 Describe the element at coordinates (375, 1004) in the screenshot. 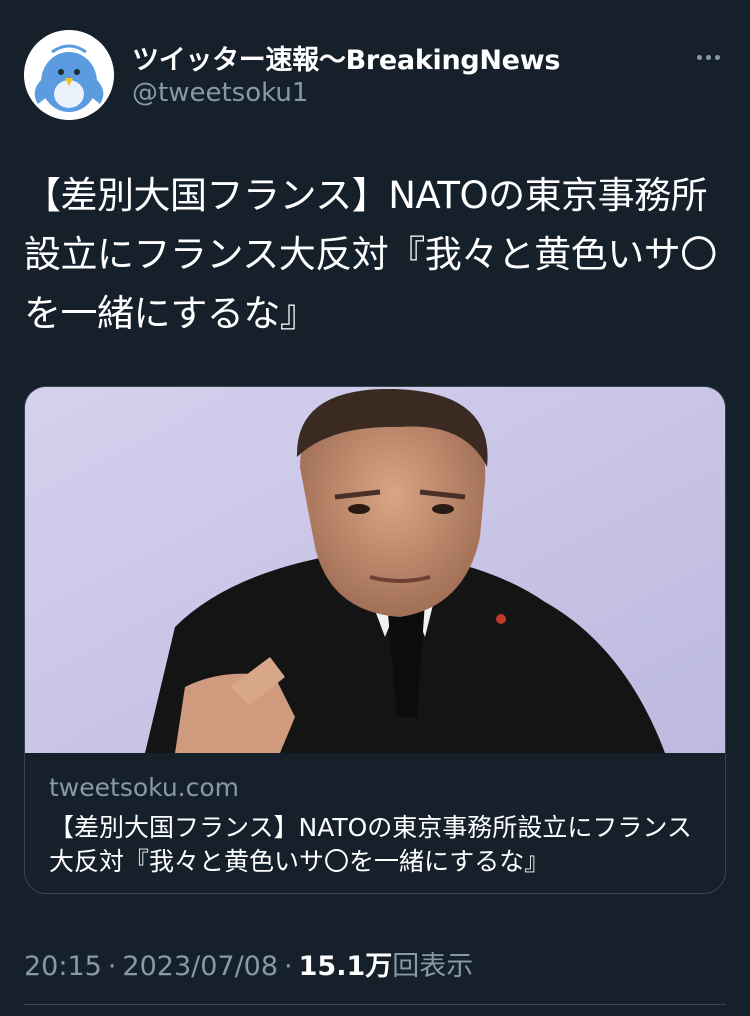

I see `divider` at that location.